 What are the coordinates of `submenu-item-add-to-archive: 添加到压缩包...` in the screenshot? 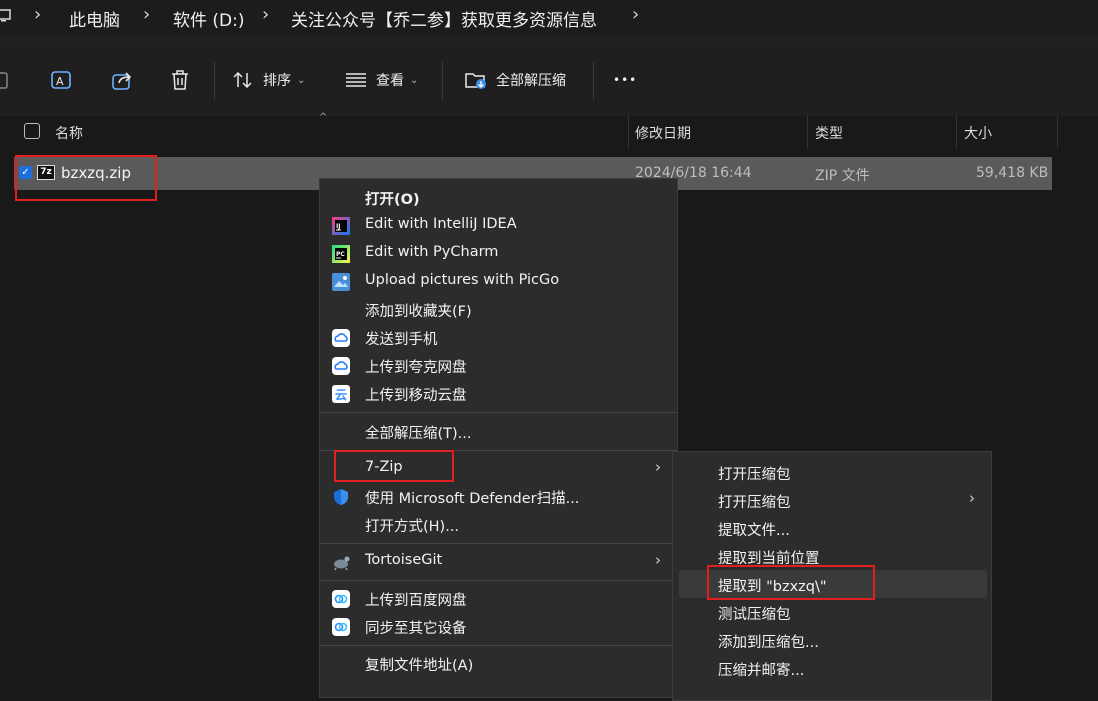 It's located at (832, 640).